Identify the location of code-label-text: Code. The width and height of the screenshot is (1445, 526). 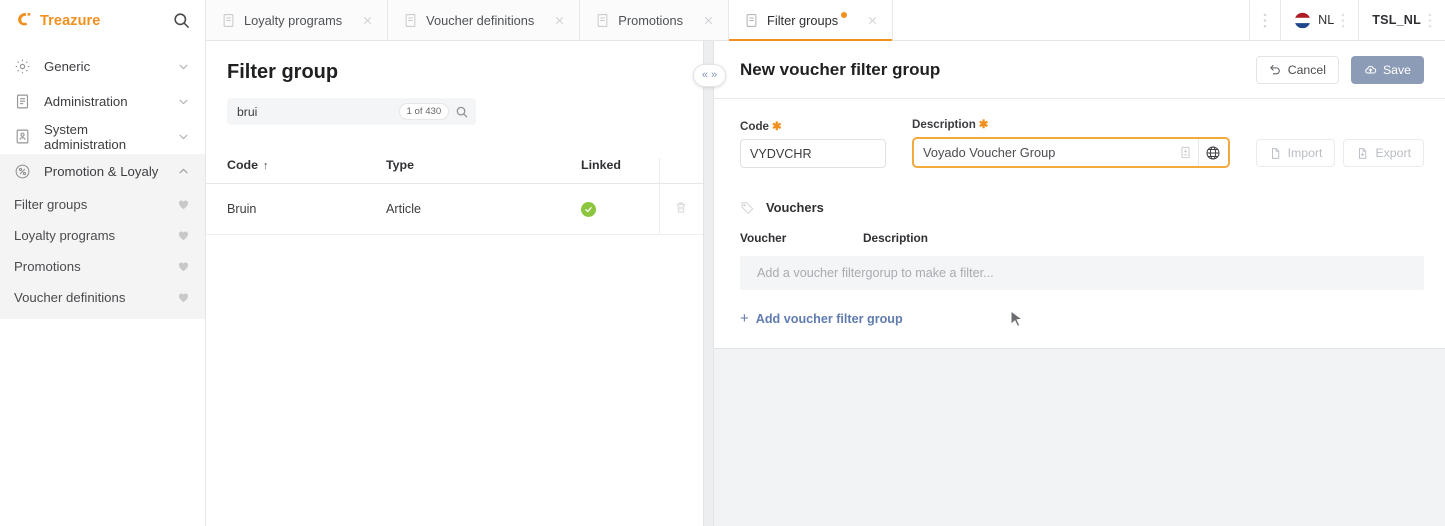
(754, 126).